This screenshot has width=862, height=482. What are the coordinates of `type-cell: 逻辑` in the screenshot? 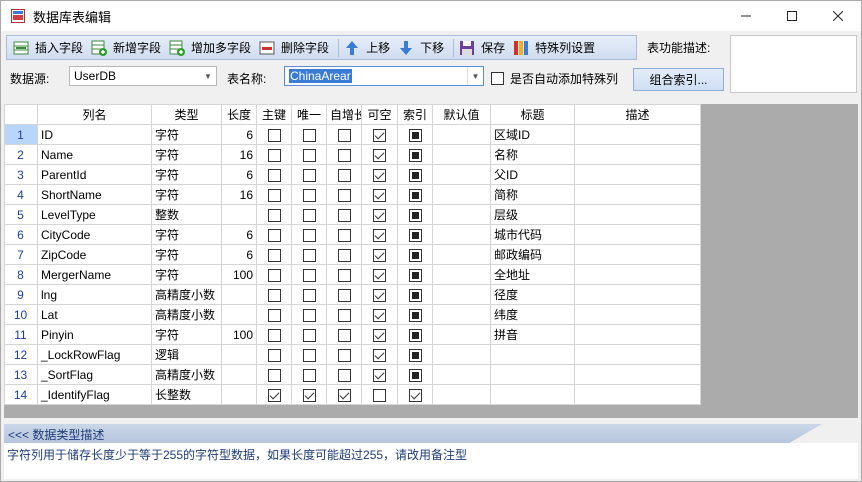 It's located at (186, 354).